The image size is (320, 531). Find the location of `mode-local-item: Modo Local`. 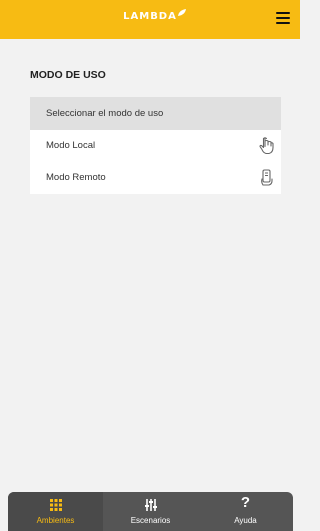

mode-local-item: Modo Local is located at coordinates (155, 146).